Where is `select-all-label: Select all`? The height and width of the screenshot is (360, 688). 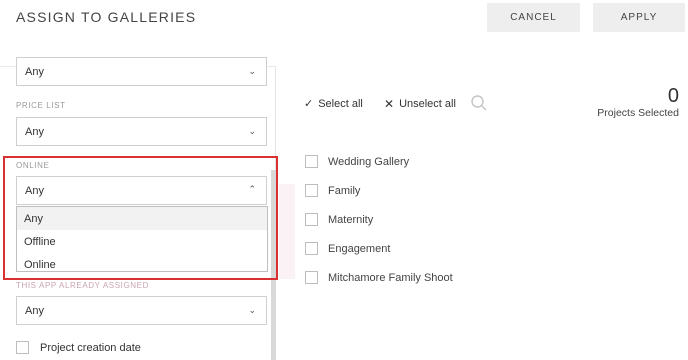 select-all-label: Select all is located at coordinates (340, 103).